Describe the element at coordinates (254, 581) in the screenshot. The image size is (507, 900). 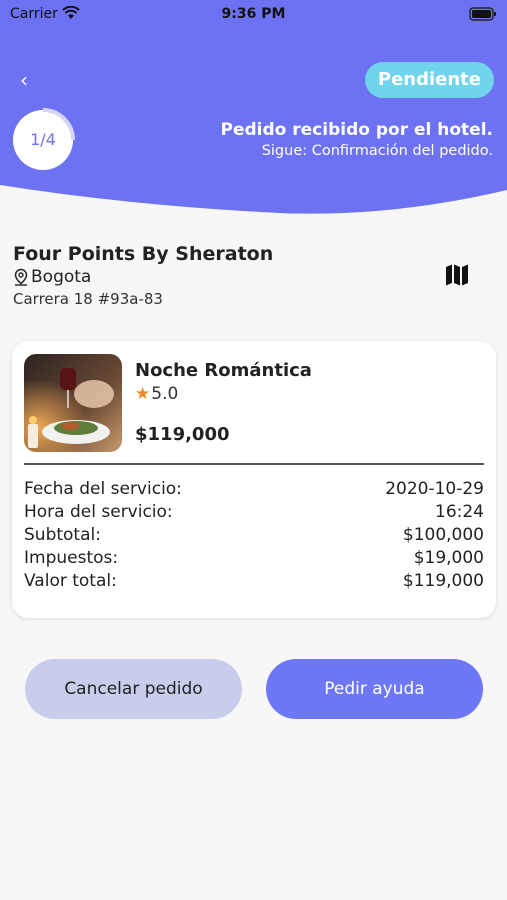
I see `detail-row-total: Valor total: $119,000` at that location.